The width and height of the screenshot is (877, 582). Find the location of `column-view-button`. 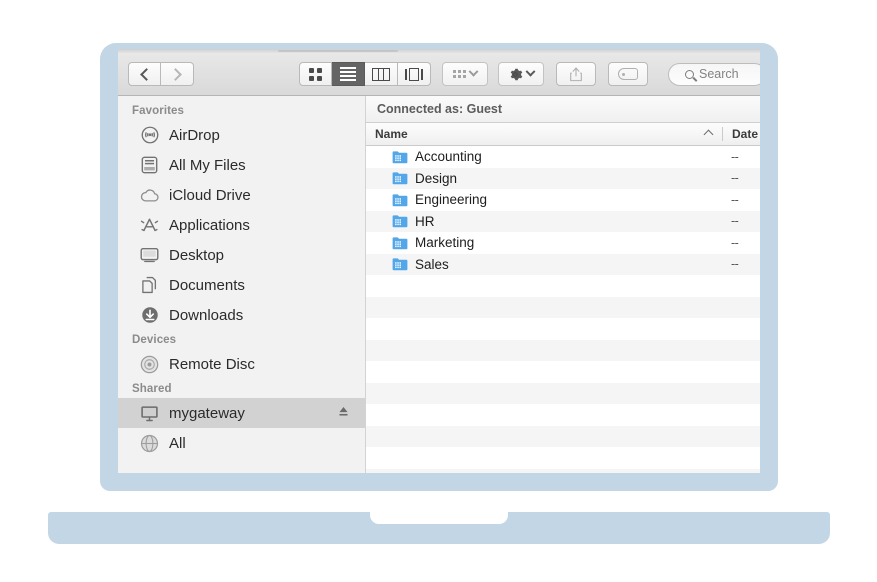

column-view-button is located at coordinates (381, 74).